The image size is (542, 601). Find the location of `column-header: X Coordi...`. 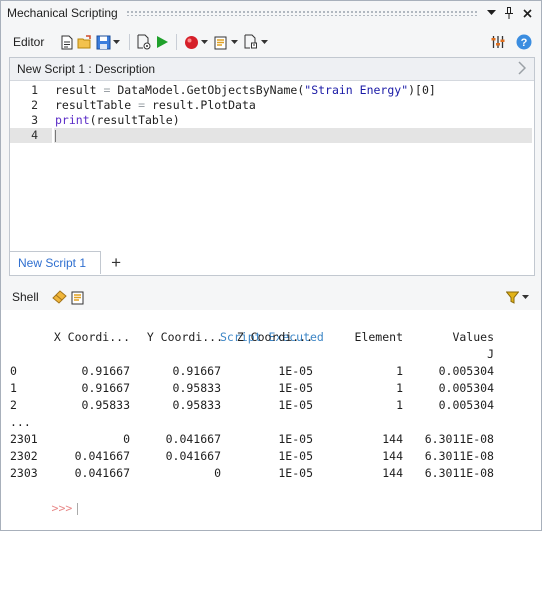

column-header: X Coordi... is located at coordinates (91, 337).